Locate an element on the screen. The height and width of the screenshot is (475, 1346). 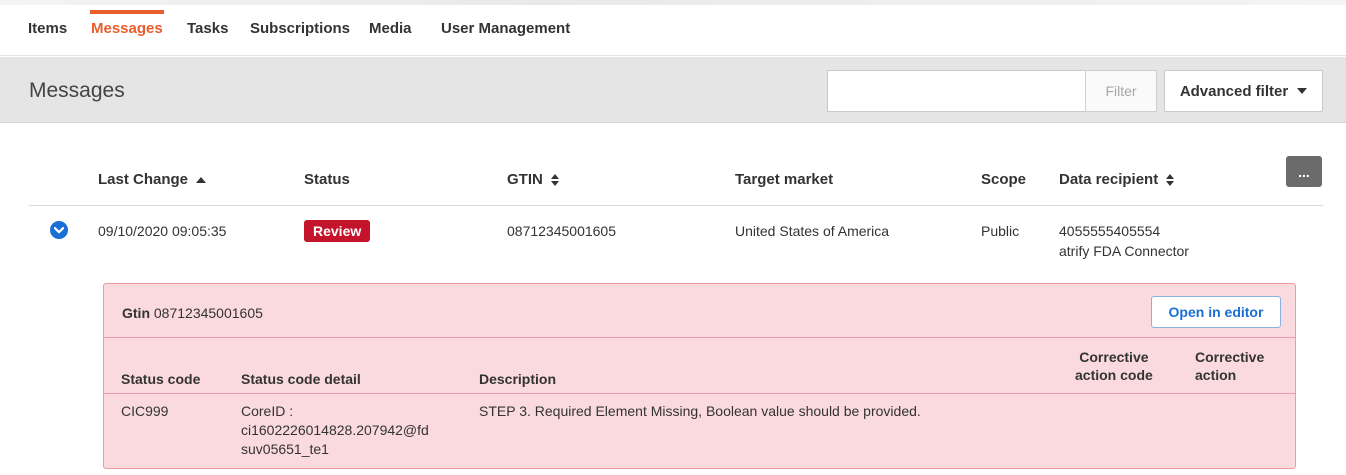
detail-col-corrective-action: Corrective action is located at coordinates (1229, 366).